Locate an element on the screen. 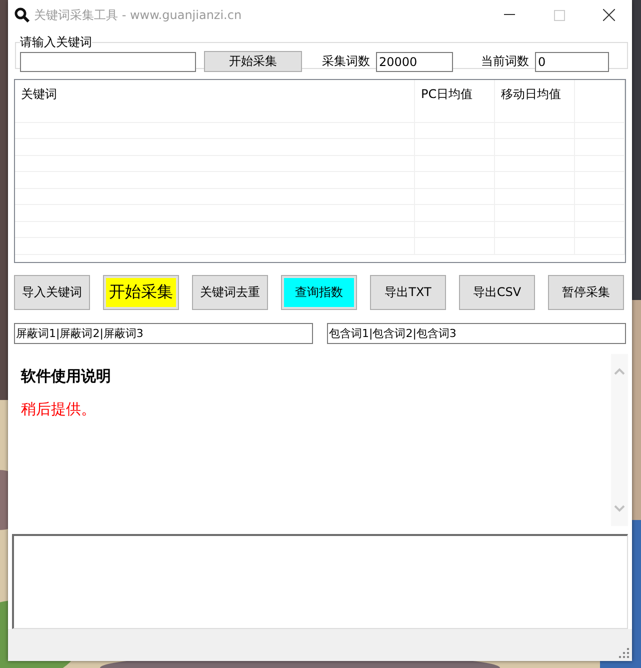  help-text: 稍后提供。 is located at coordinates (59, 409).